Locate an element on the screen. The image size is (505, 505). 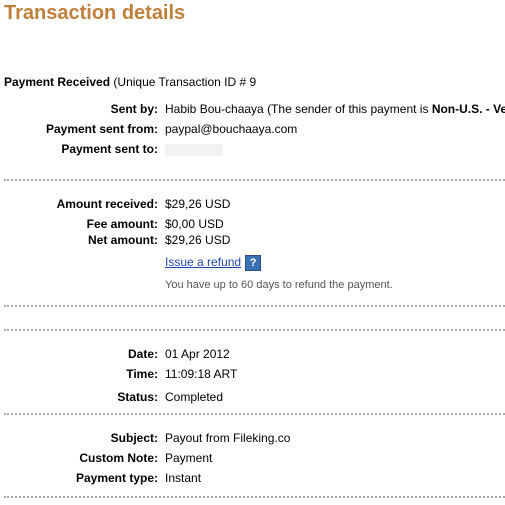
redaction-mark is located at coordinates (194, 149).